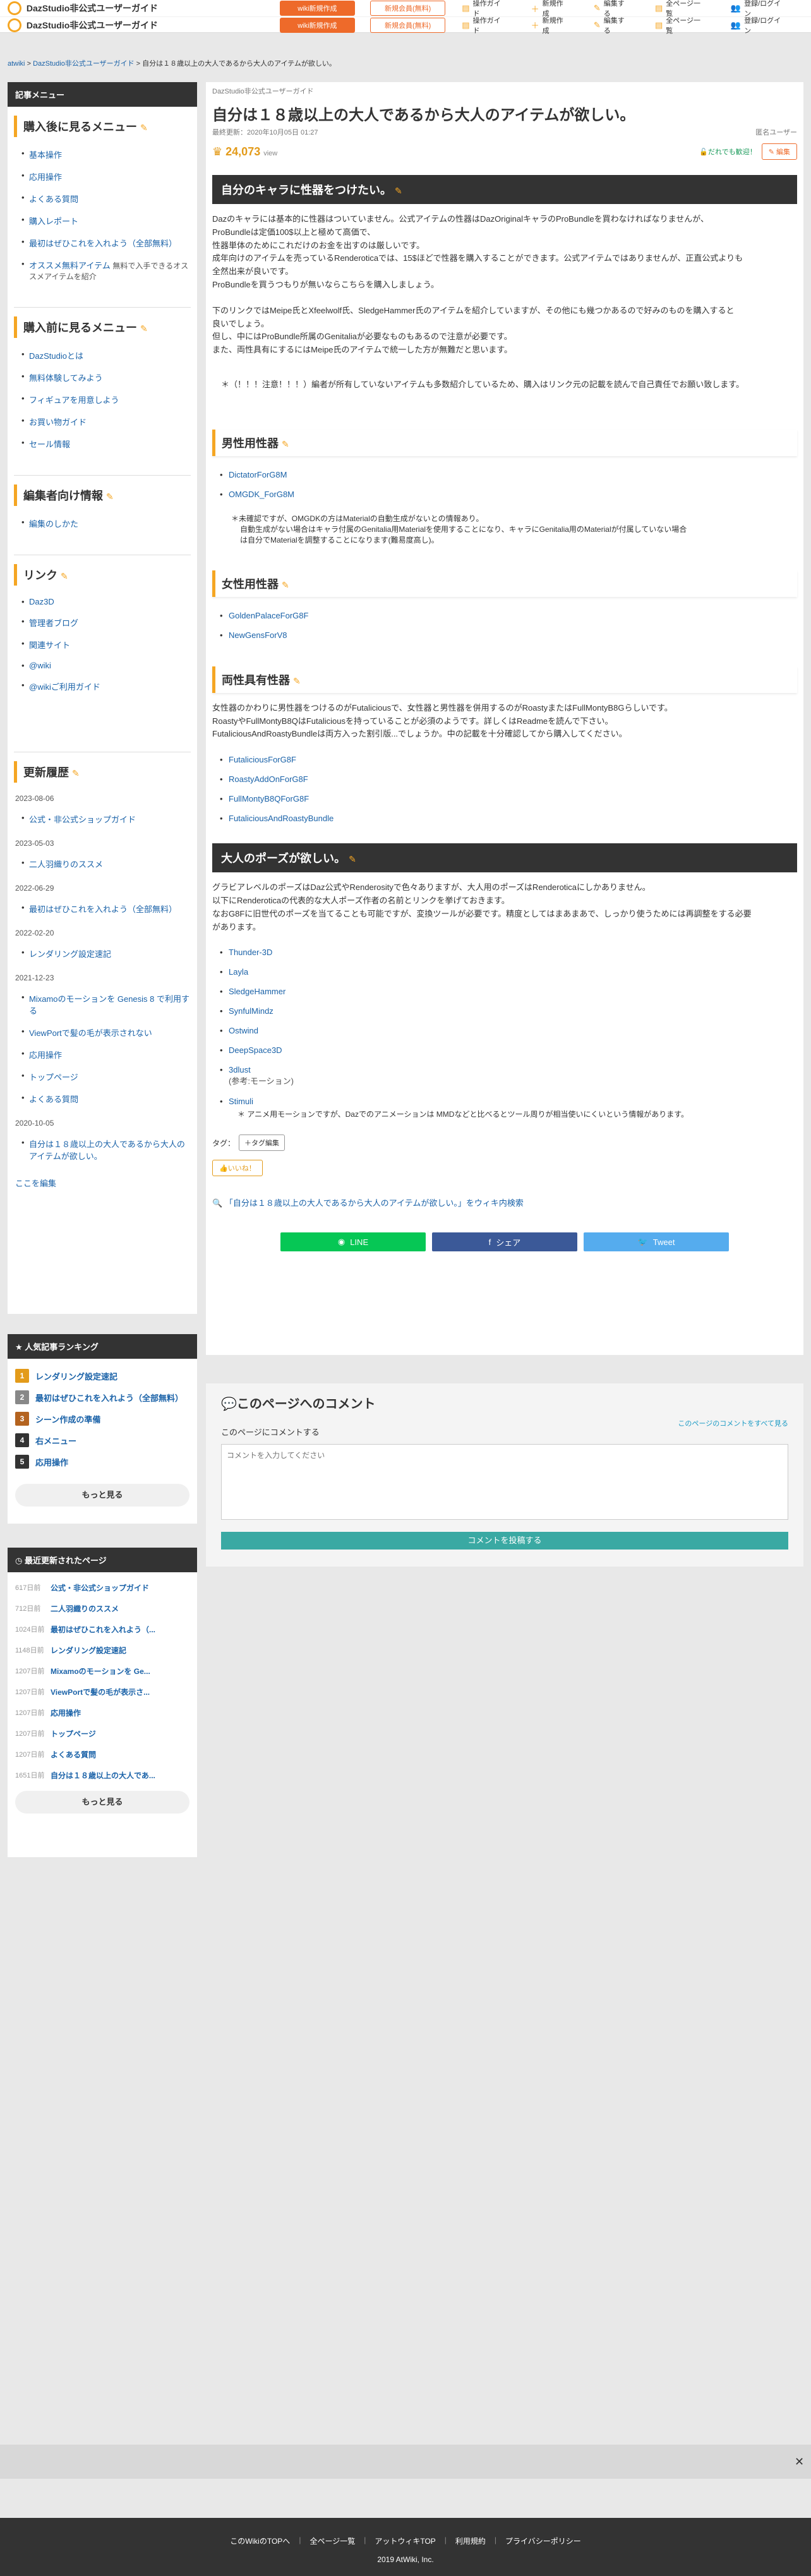 This screenshot has height=2576, width=811. I want to click on recent-item: 617日前 公式・非公式ショップガイド, so click(102, 1588).